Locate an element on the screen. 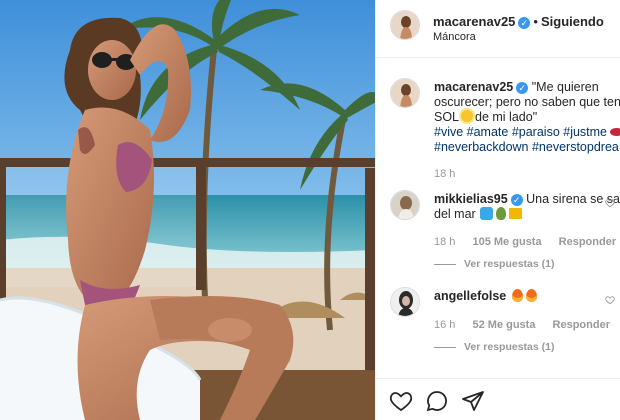  comment-like-count: 105 Me gusta is located at coordinates (506, 242).